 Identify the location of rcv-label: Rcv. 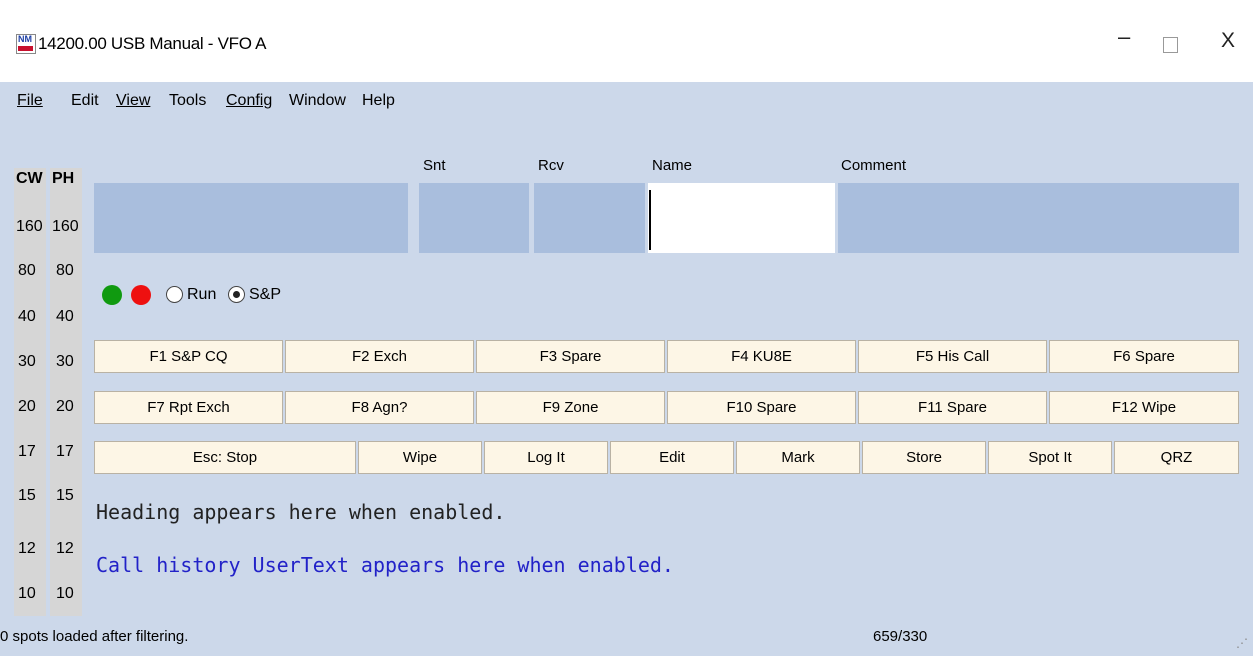
(551, 165).